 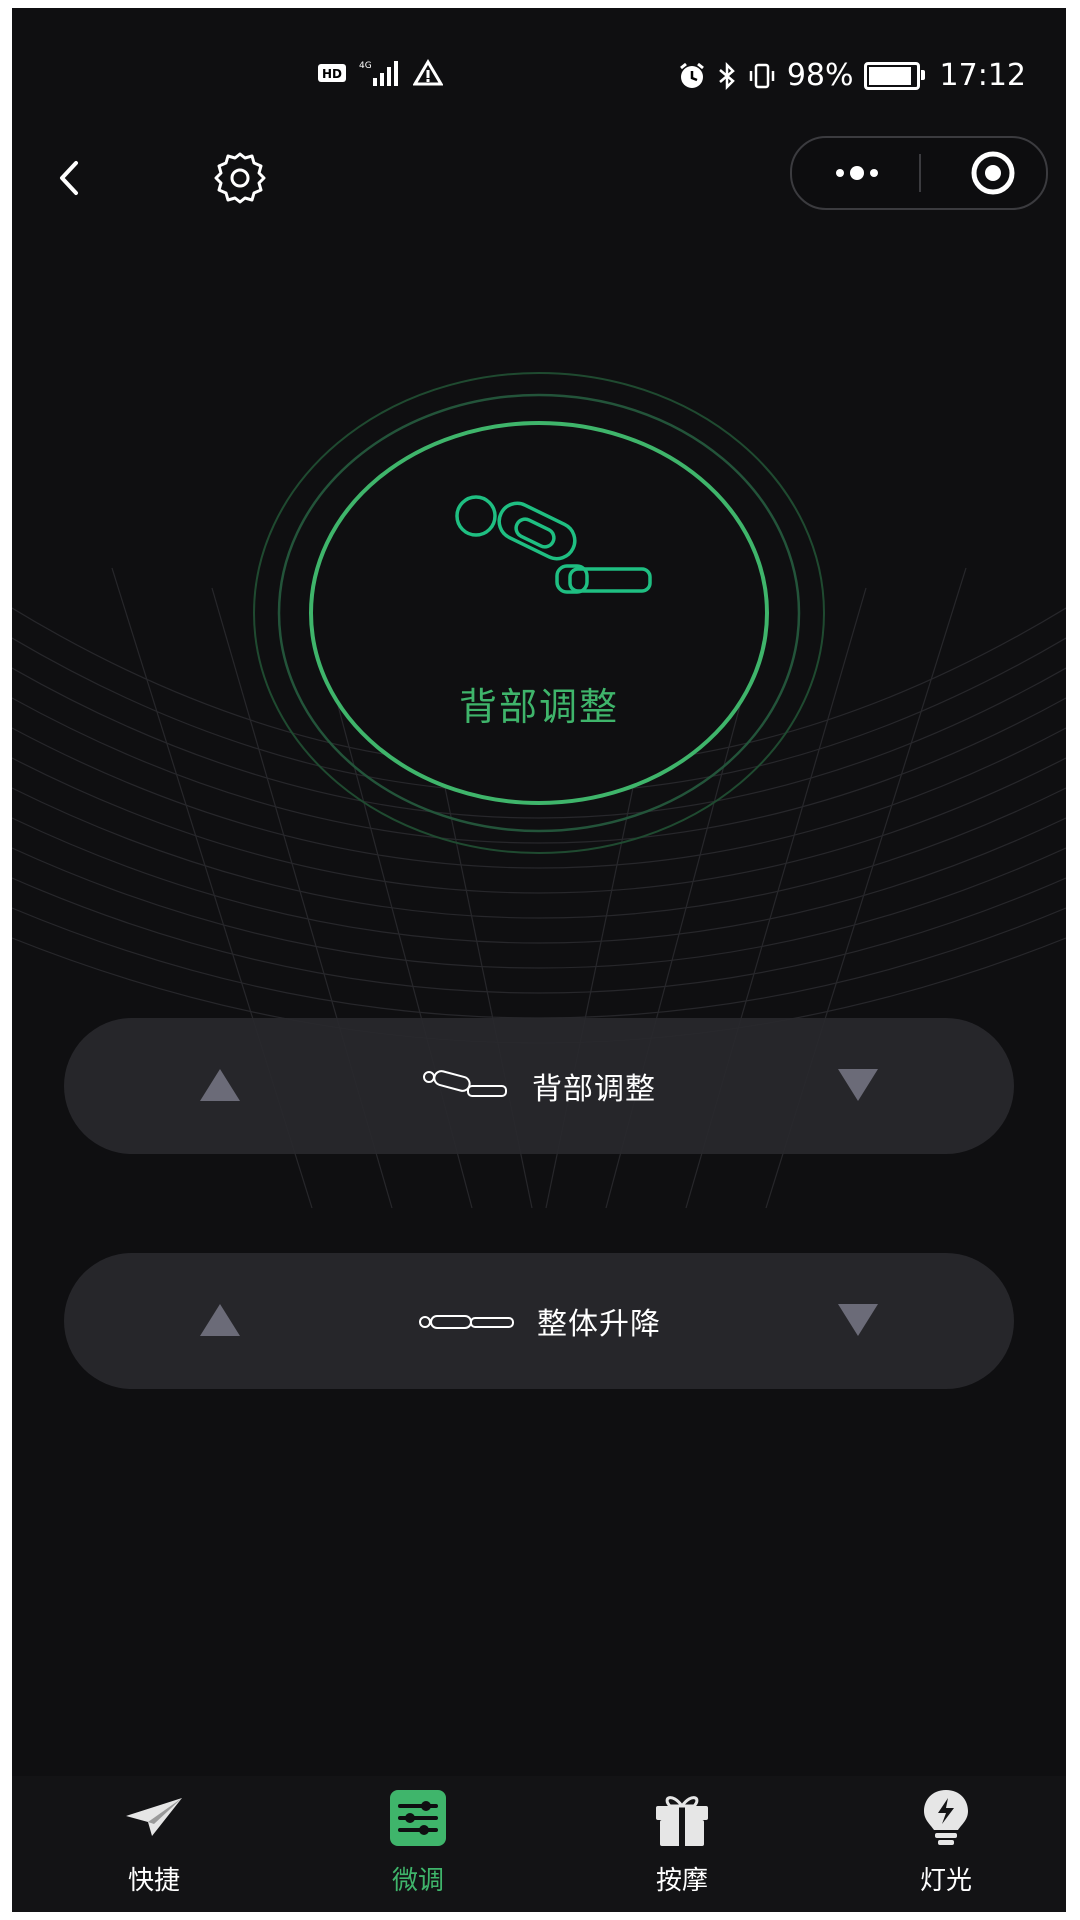 I want to click on close-button, so click(x=993, y=173).